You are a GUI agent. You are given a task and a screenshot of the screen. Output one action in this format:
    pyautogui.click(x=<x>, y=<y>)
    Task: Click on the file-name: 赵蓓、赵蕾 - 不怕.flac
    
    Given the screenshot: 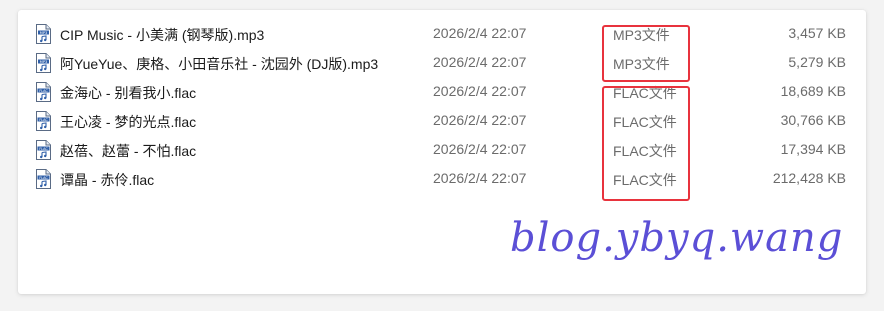 What is the action you would take?
    pyautogui.click(x=128, y=151)
    